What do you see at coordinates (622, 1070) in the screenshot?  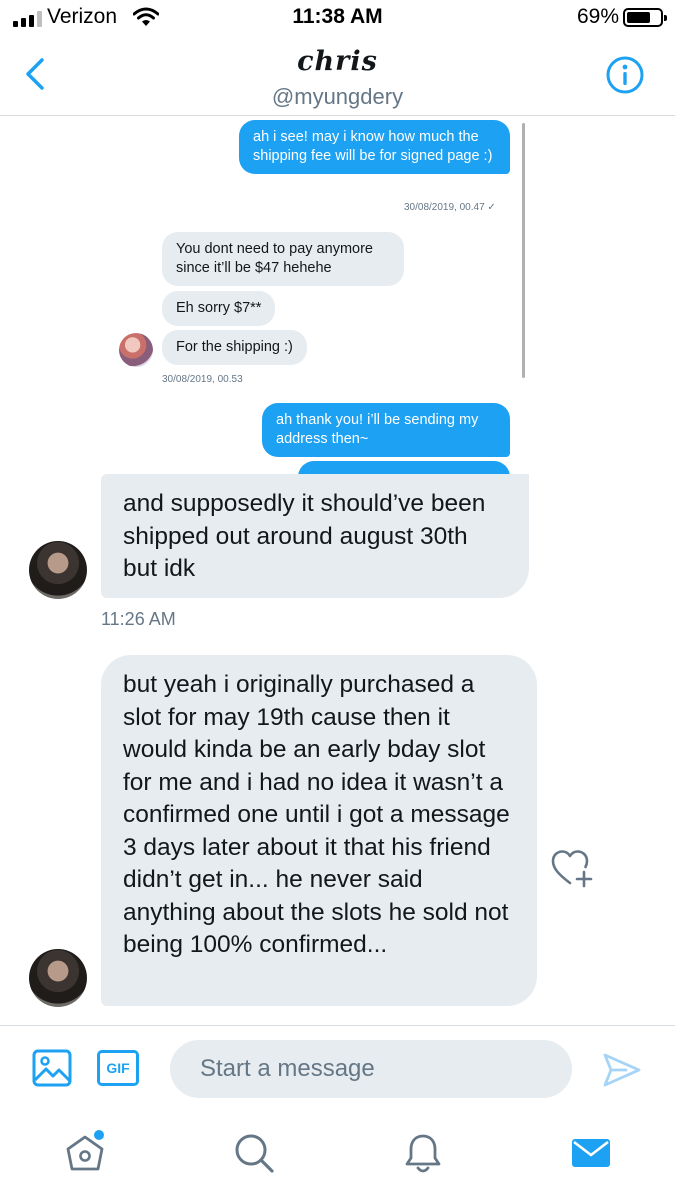 I see `send-icon` at bounding box center [622, 1070].